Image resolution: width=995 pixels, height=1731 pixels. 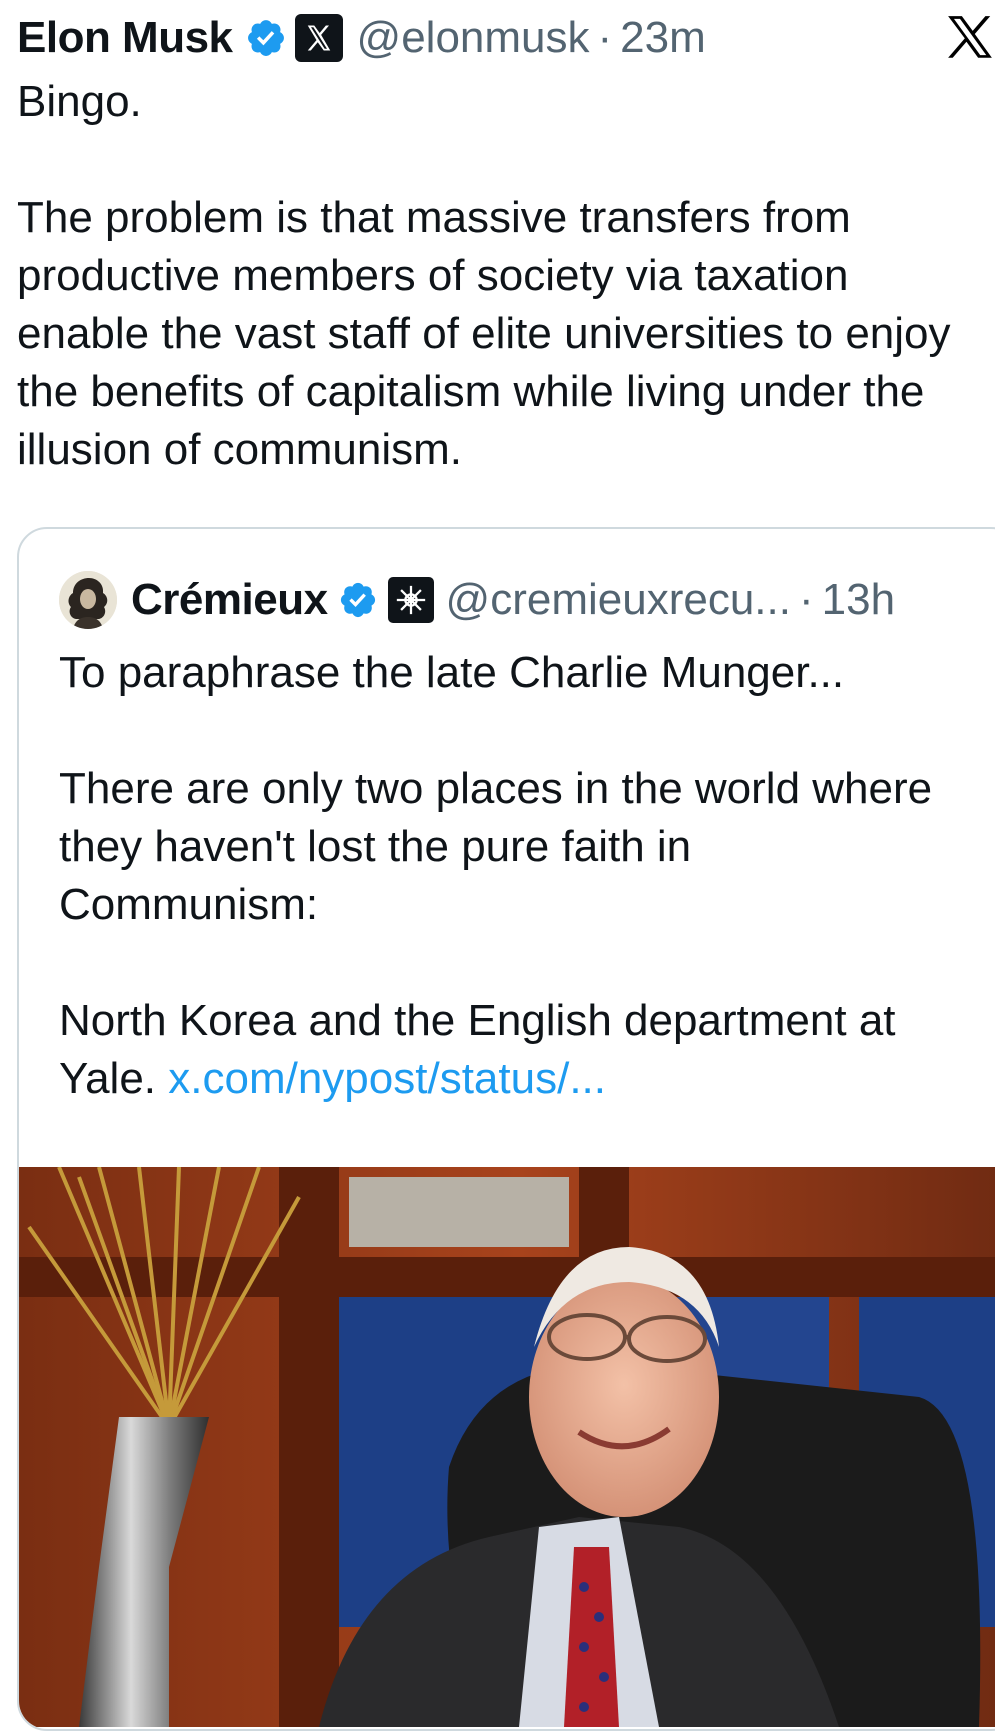 What do you see at coordinates (970, 37) in the screenshot?
I see `x-logo-icon` at bounding box center [970, 37].